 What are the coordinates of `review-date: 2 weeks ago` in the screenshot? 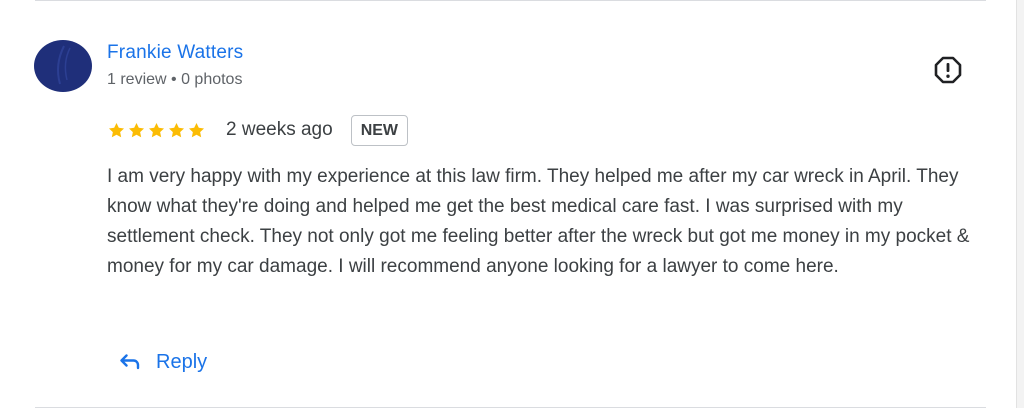 It's located at (279, 129).